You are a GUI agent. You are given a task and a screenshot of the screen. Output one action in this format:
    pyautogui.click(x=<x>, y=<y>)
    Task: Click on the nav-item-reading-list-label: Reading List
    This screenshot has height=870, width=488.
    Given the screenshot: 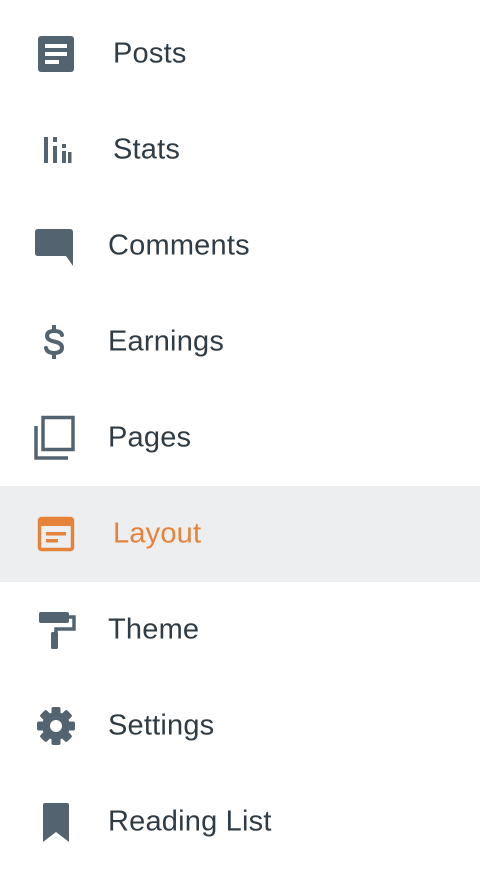 What is the action you would take?
    pyautogui.click(x=190, y=821)
    